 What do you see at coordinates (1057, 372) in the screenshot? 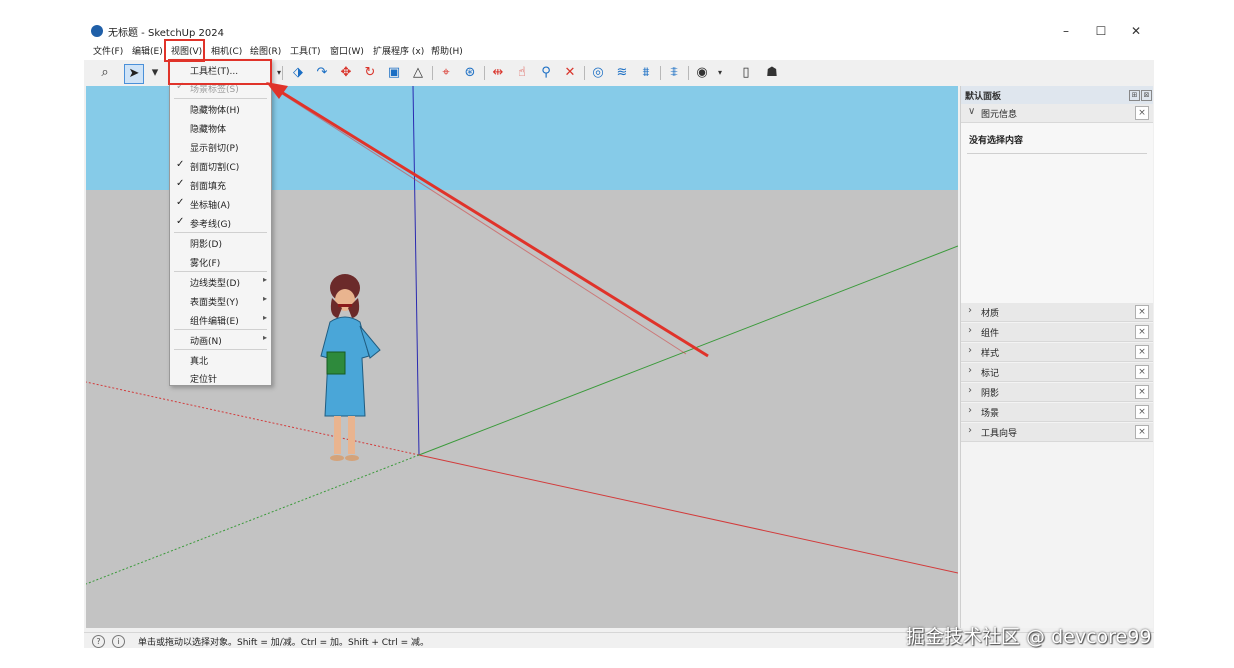
I see `tray-tags: › 标记 ×` at bounding box center [1057, 372].